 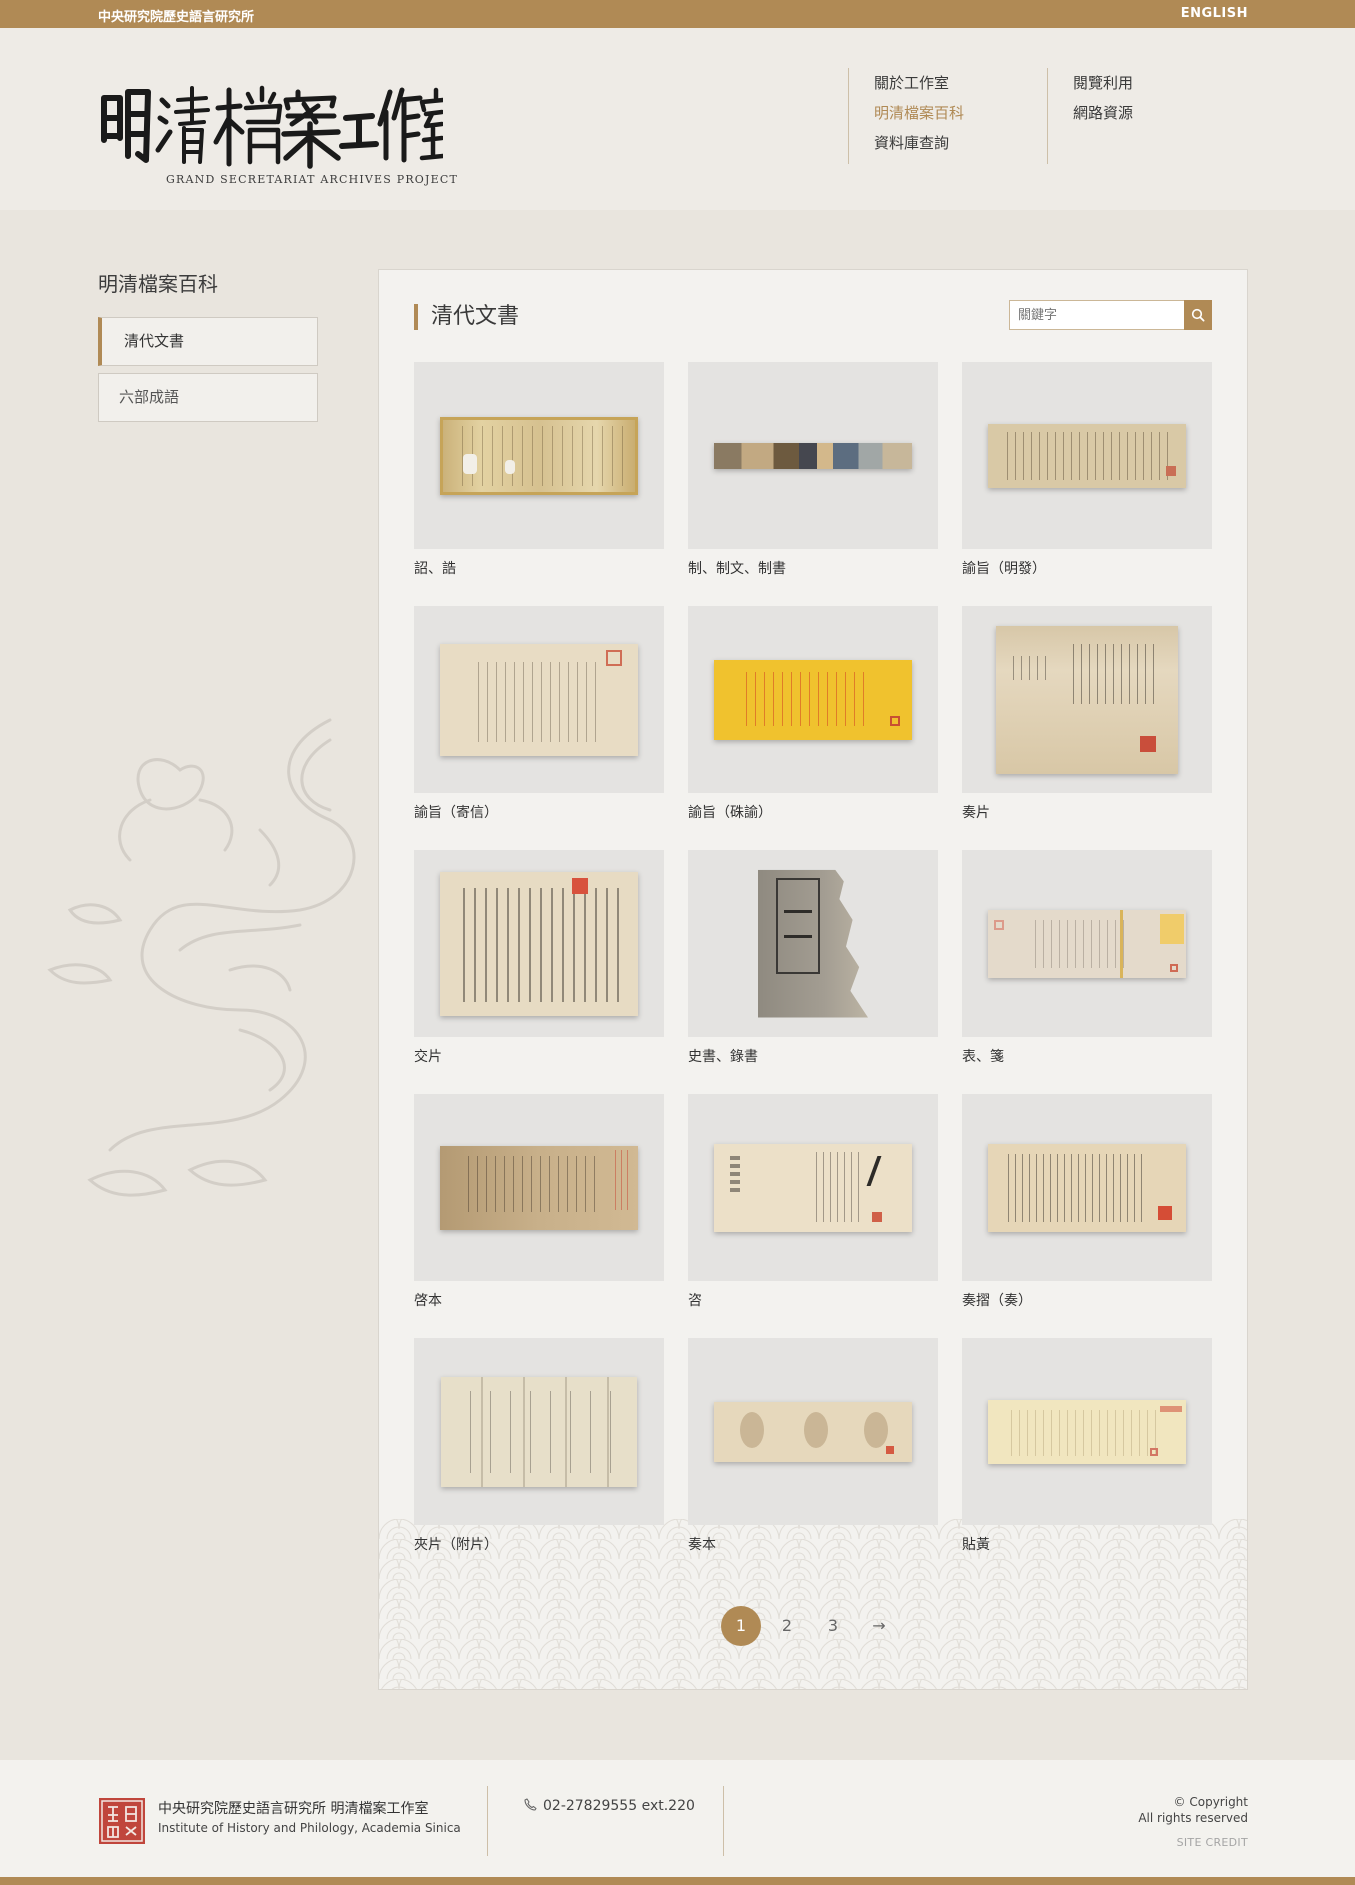 I want to click on nav-database: 資料庫查詢, so click(x=960, y=143).